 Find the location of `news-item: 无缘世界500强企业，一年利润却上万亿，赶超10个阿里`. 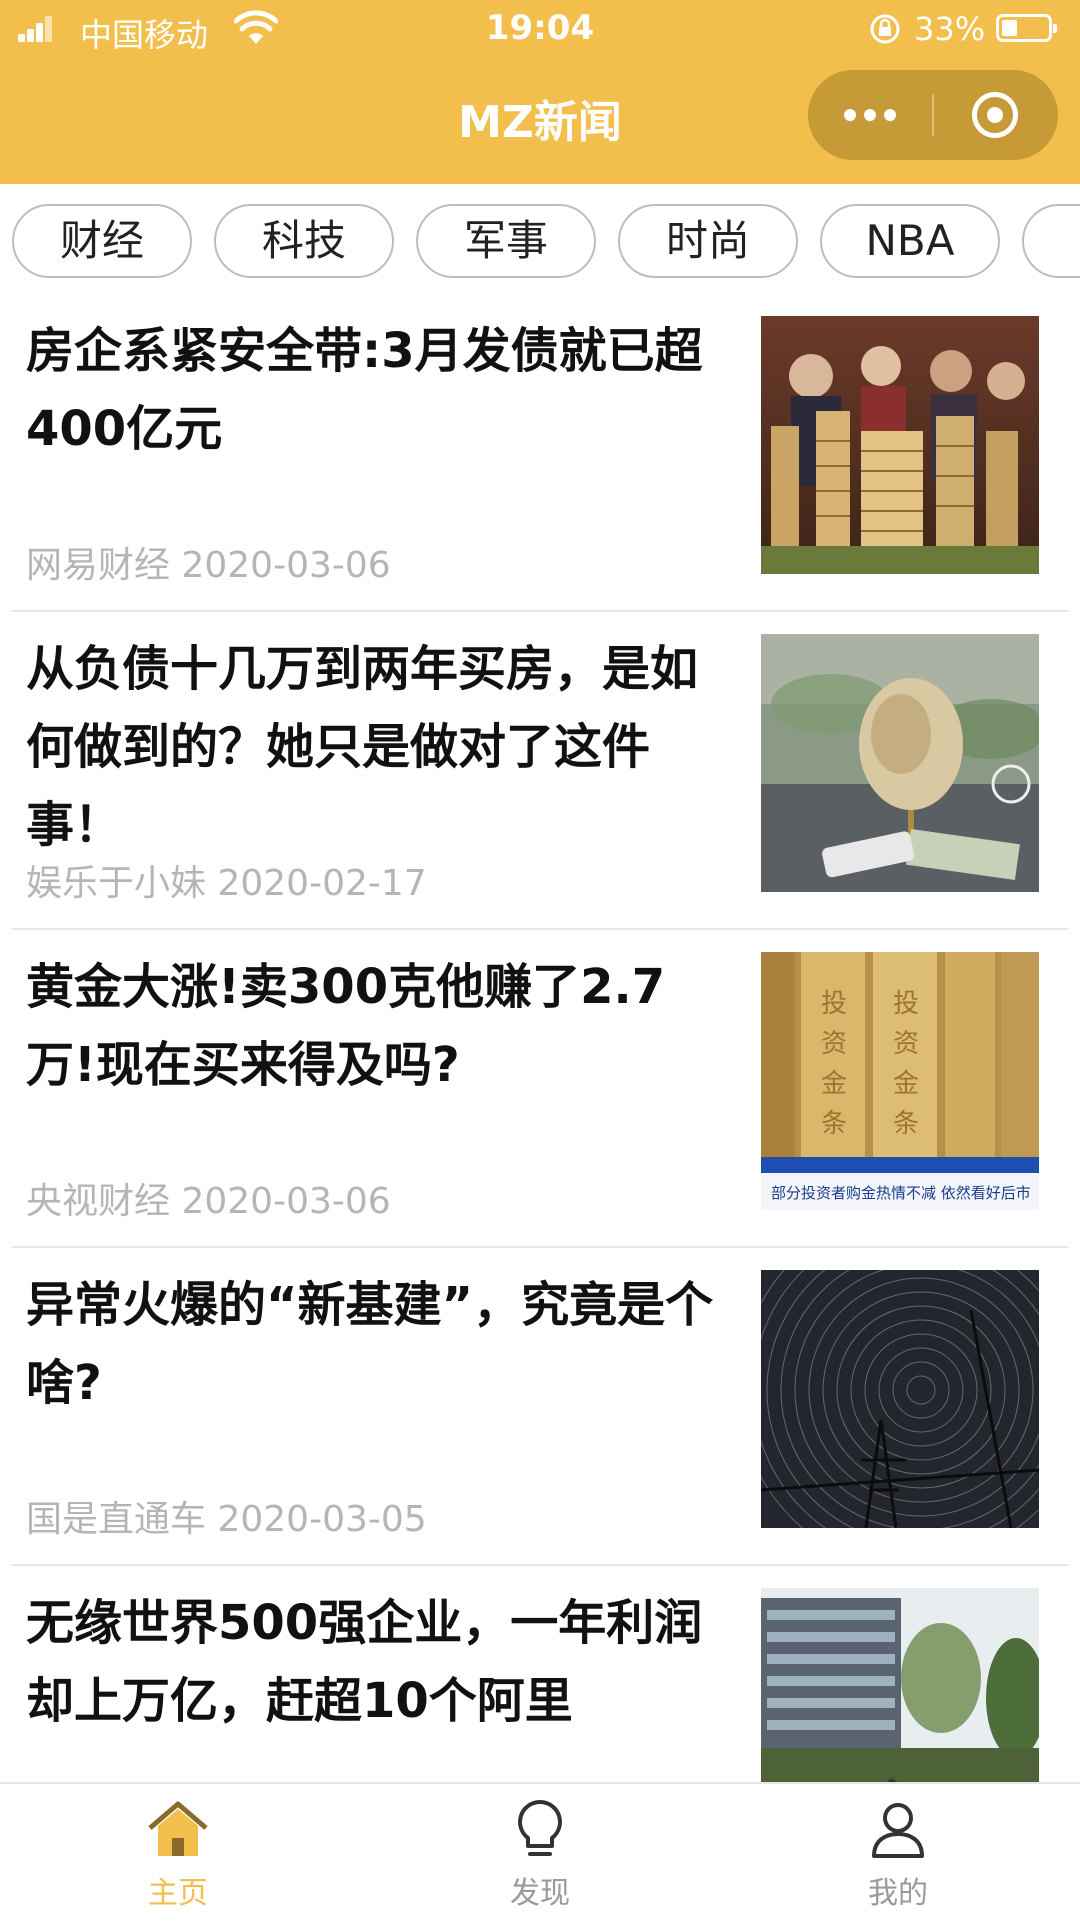

news-item: 无缘世界500强企业，一年利润却上万亿，赶超10个阿里 is located at coordinates (540, 1674).